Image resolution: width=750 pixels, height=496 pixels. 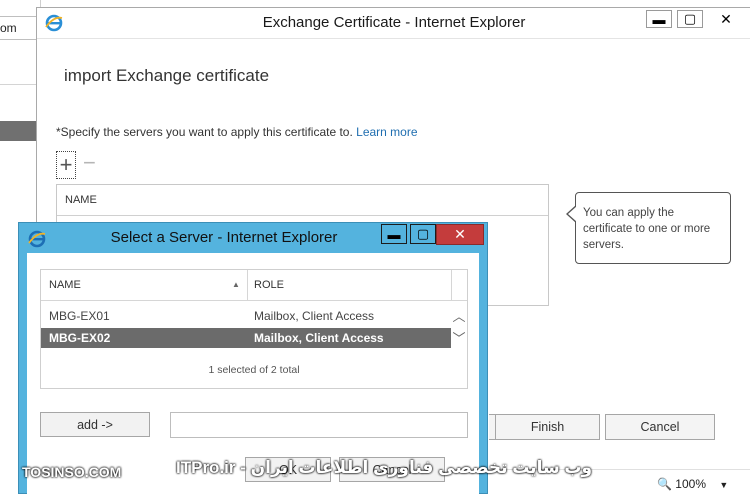 I want to click on remove-server-button: −, so click(x=92, y=163).